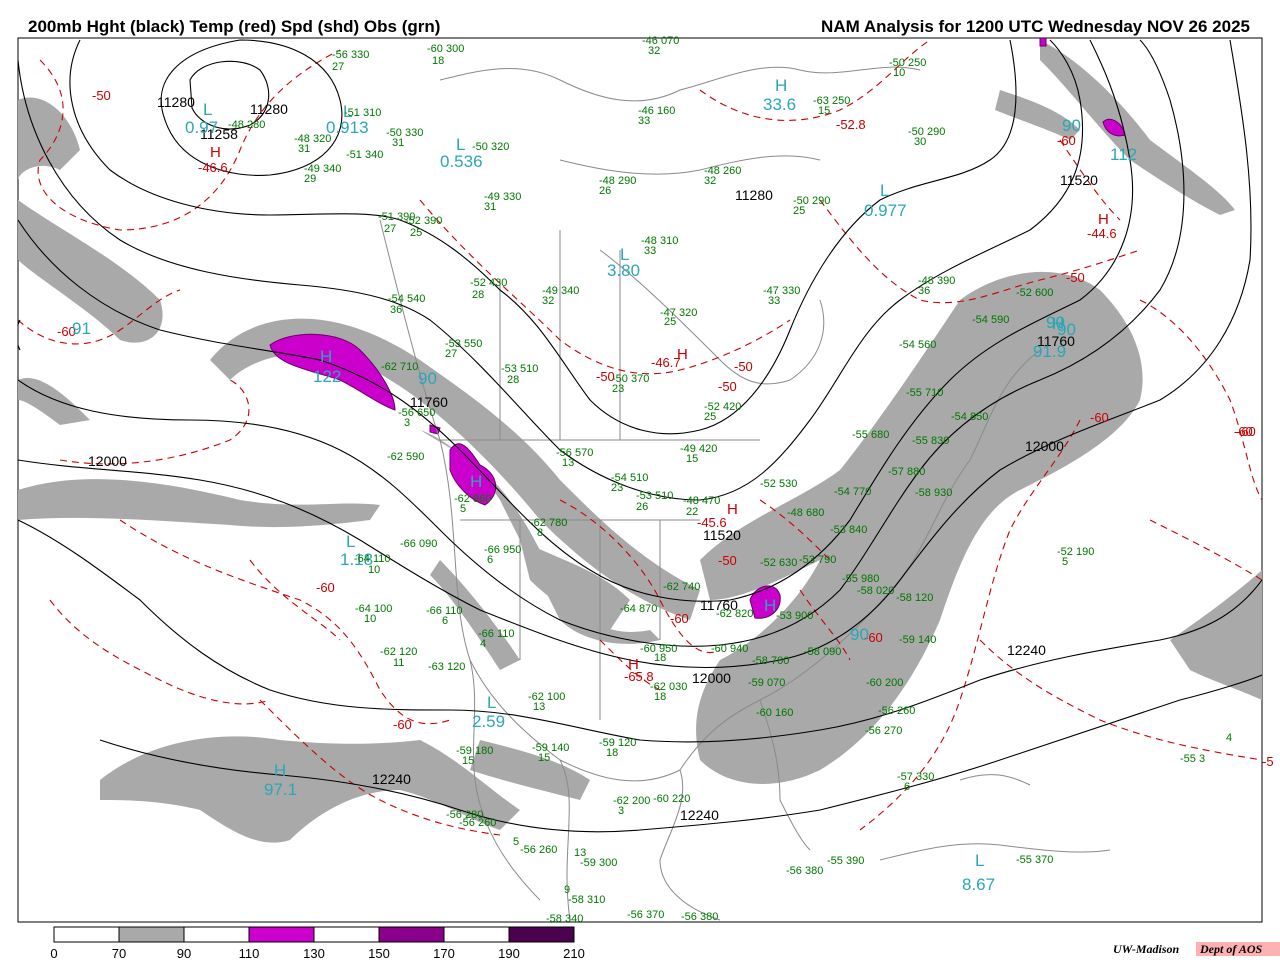 This screenshot has height=960, width=1280. I want to click on station-obs-text: 29, so click(310, 179).